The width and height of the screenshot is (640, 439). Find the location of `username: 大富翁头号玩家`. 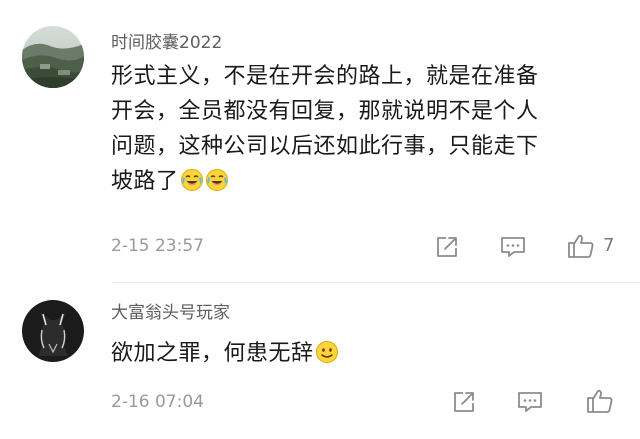

username: 大富翁头号玩家 is located at coordinates (170, 313).